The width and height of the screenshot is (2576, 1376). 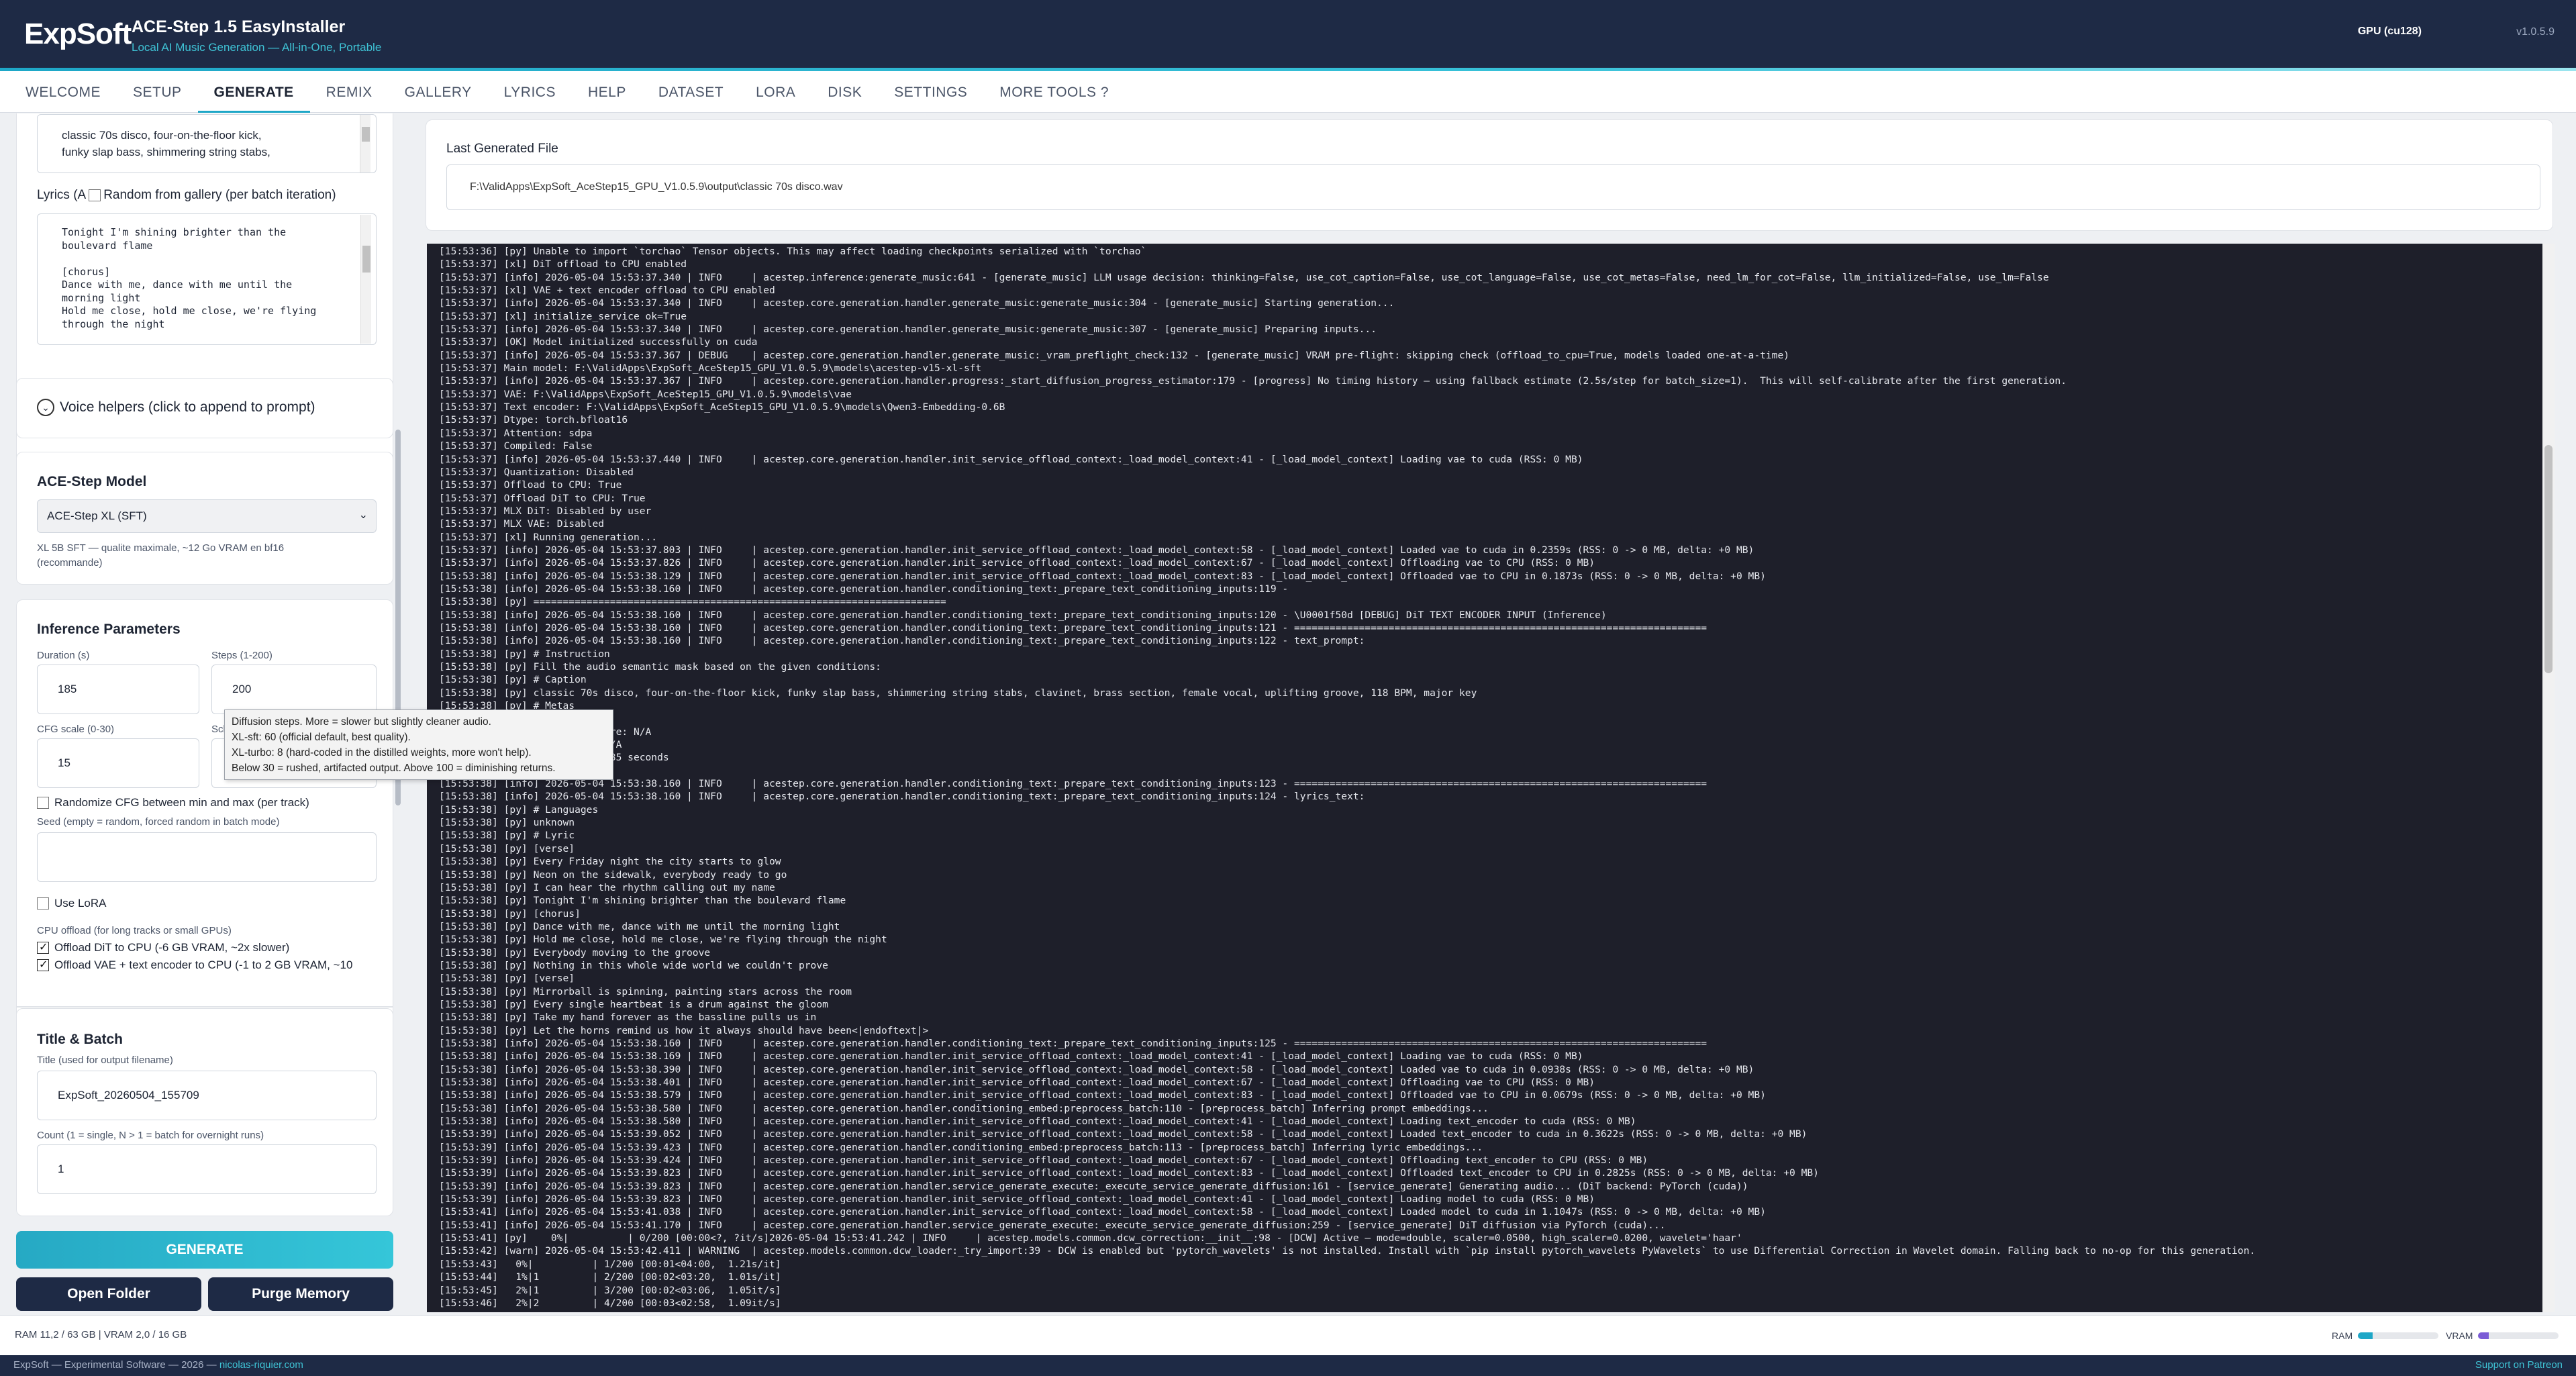 What do you see at coordinates (43, 947) in the screenshot?
I see `offload-dit-checkbox` at bounding box center [43, 947].